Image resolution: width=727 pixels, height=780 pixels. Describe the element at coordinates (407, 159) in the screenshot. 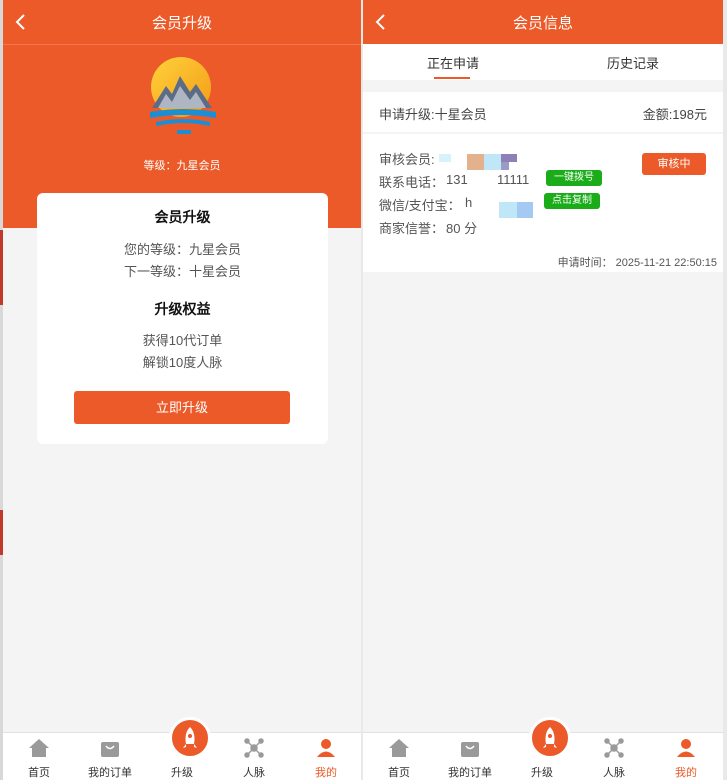

I see `reviewer-label: 审核会员:` at that location.